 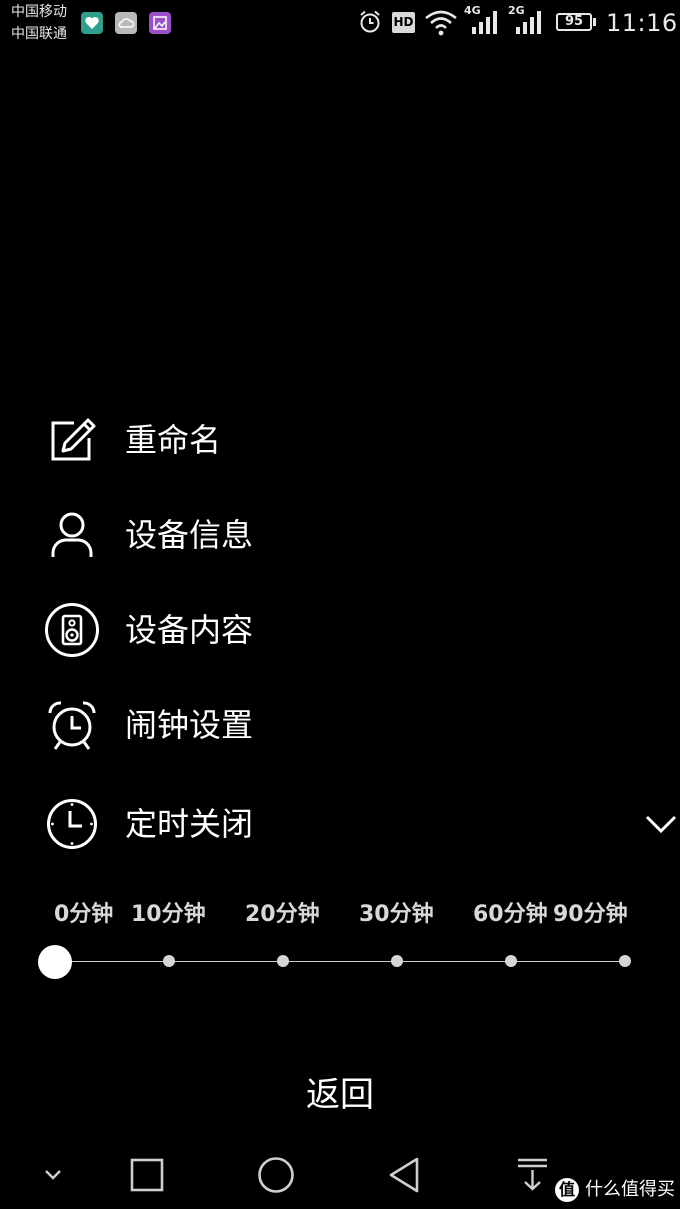 I want to click on pull-down-notifications-icon, so click(x=533, y=1175).